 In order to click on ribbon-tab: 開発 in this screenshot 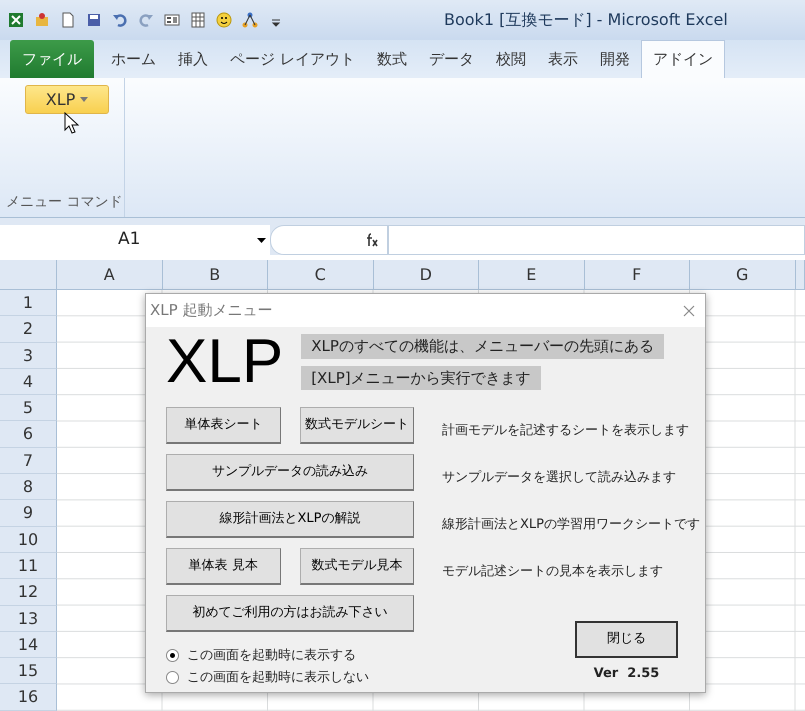, I will do `click(614, 59)`.